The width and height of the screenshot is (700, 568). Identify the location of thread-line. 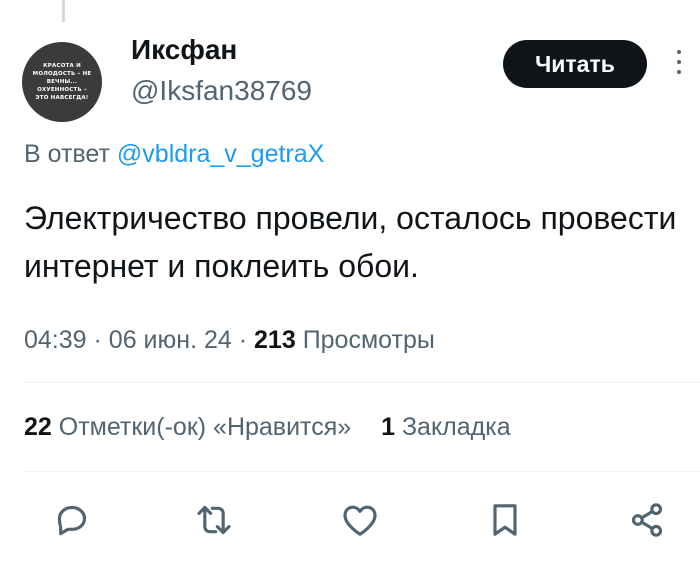
(63, 11).